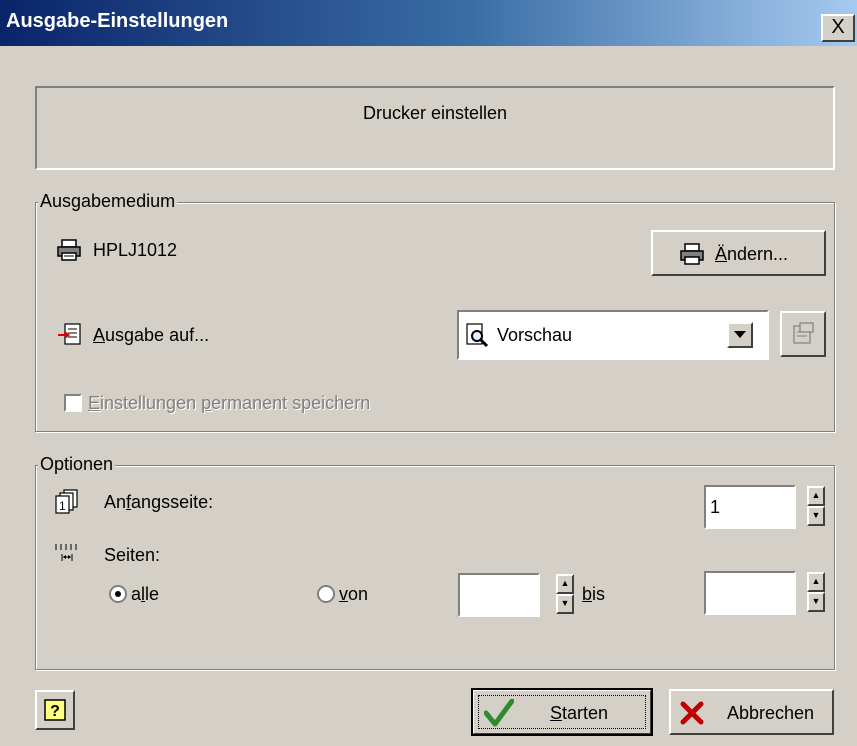 This screenshot has width=857, height=746. Describe the element at coordinates (135, 250) in the screenshot. I see `printer-name: HPLJ1012` at that location.